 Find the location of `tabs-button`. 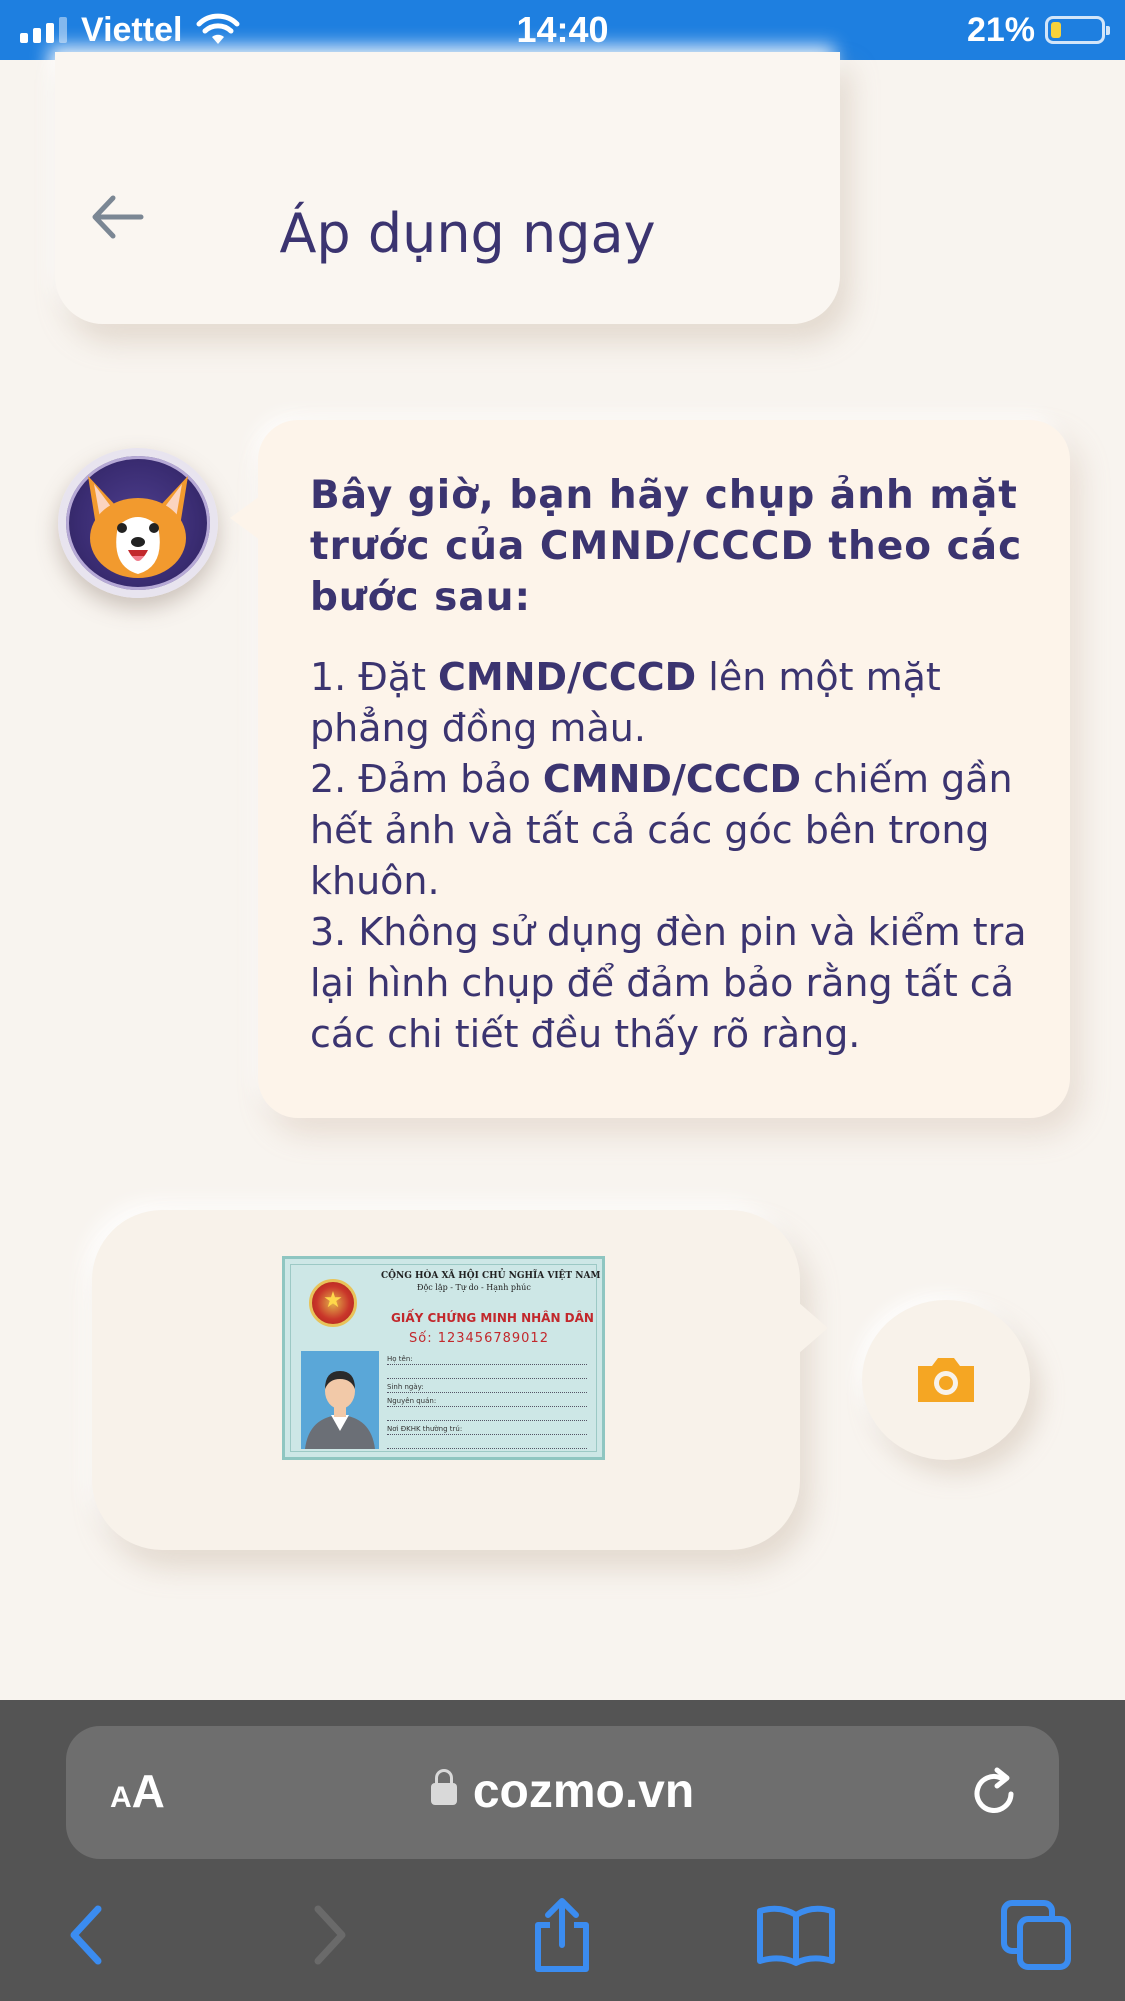

tabs-button is located at coordinates (1036, 1935).